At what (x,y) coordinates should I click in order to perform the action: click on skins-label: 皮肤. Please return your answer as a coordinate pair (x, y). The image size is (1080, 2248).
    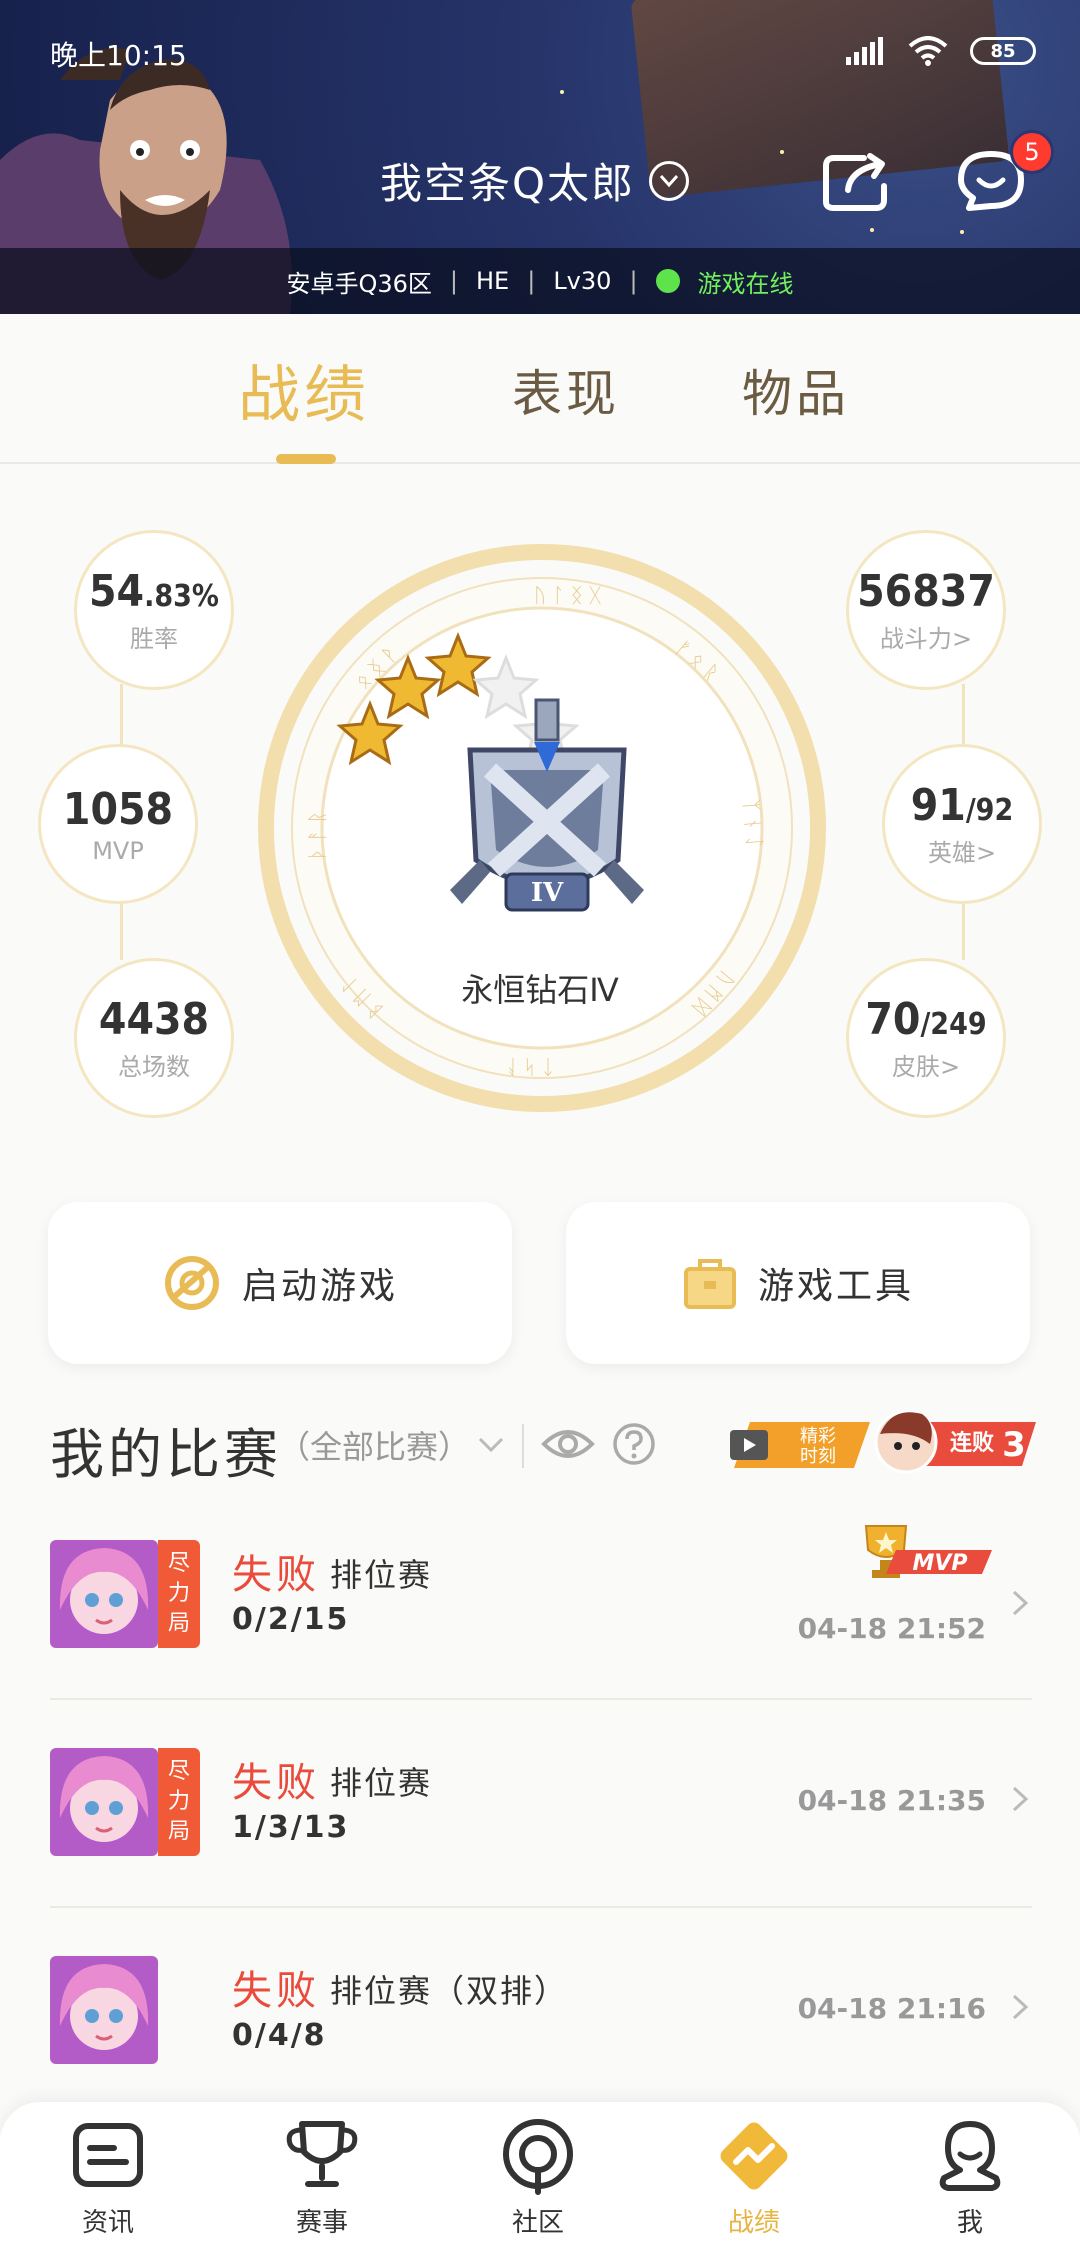
    Looking at the image, I should click on (915, 1067).